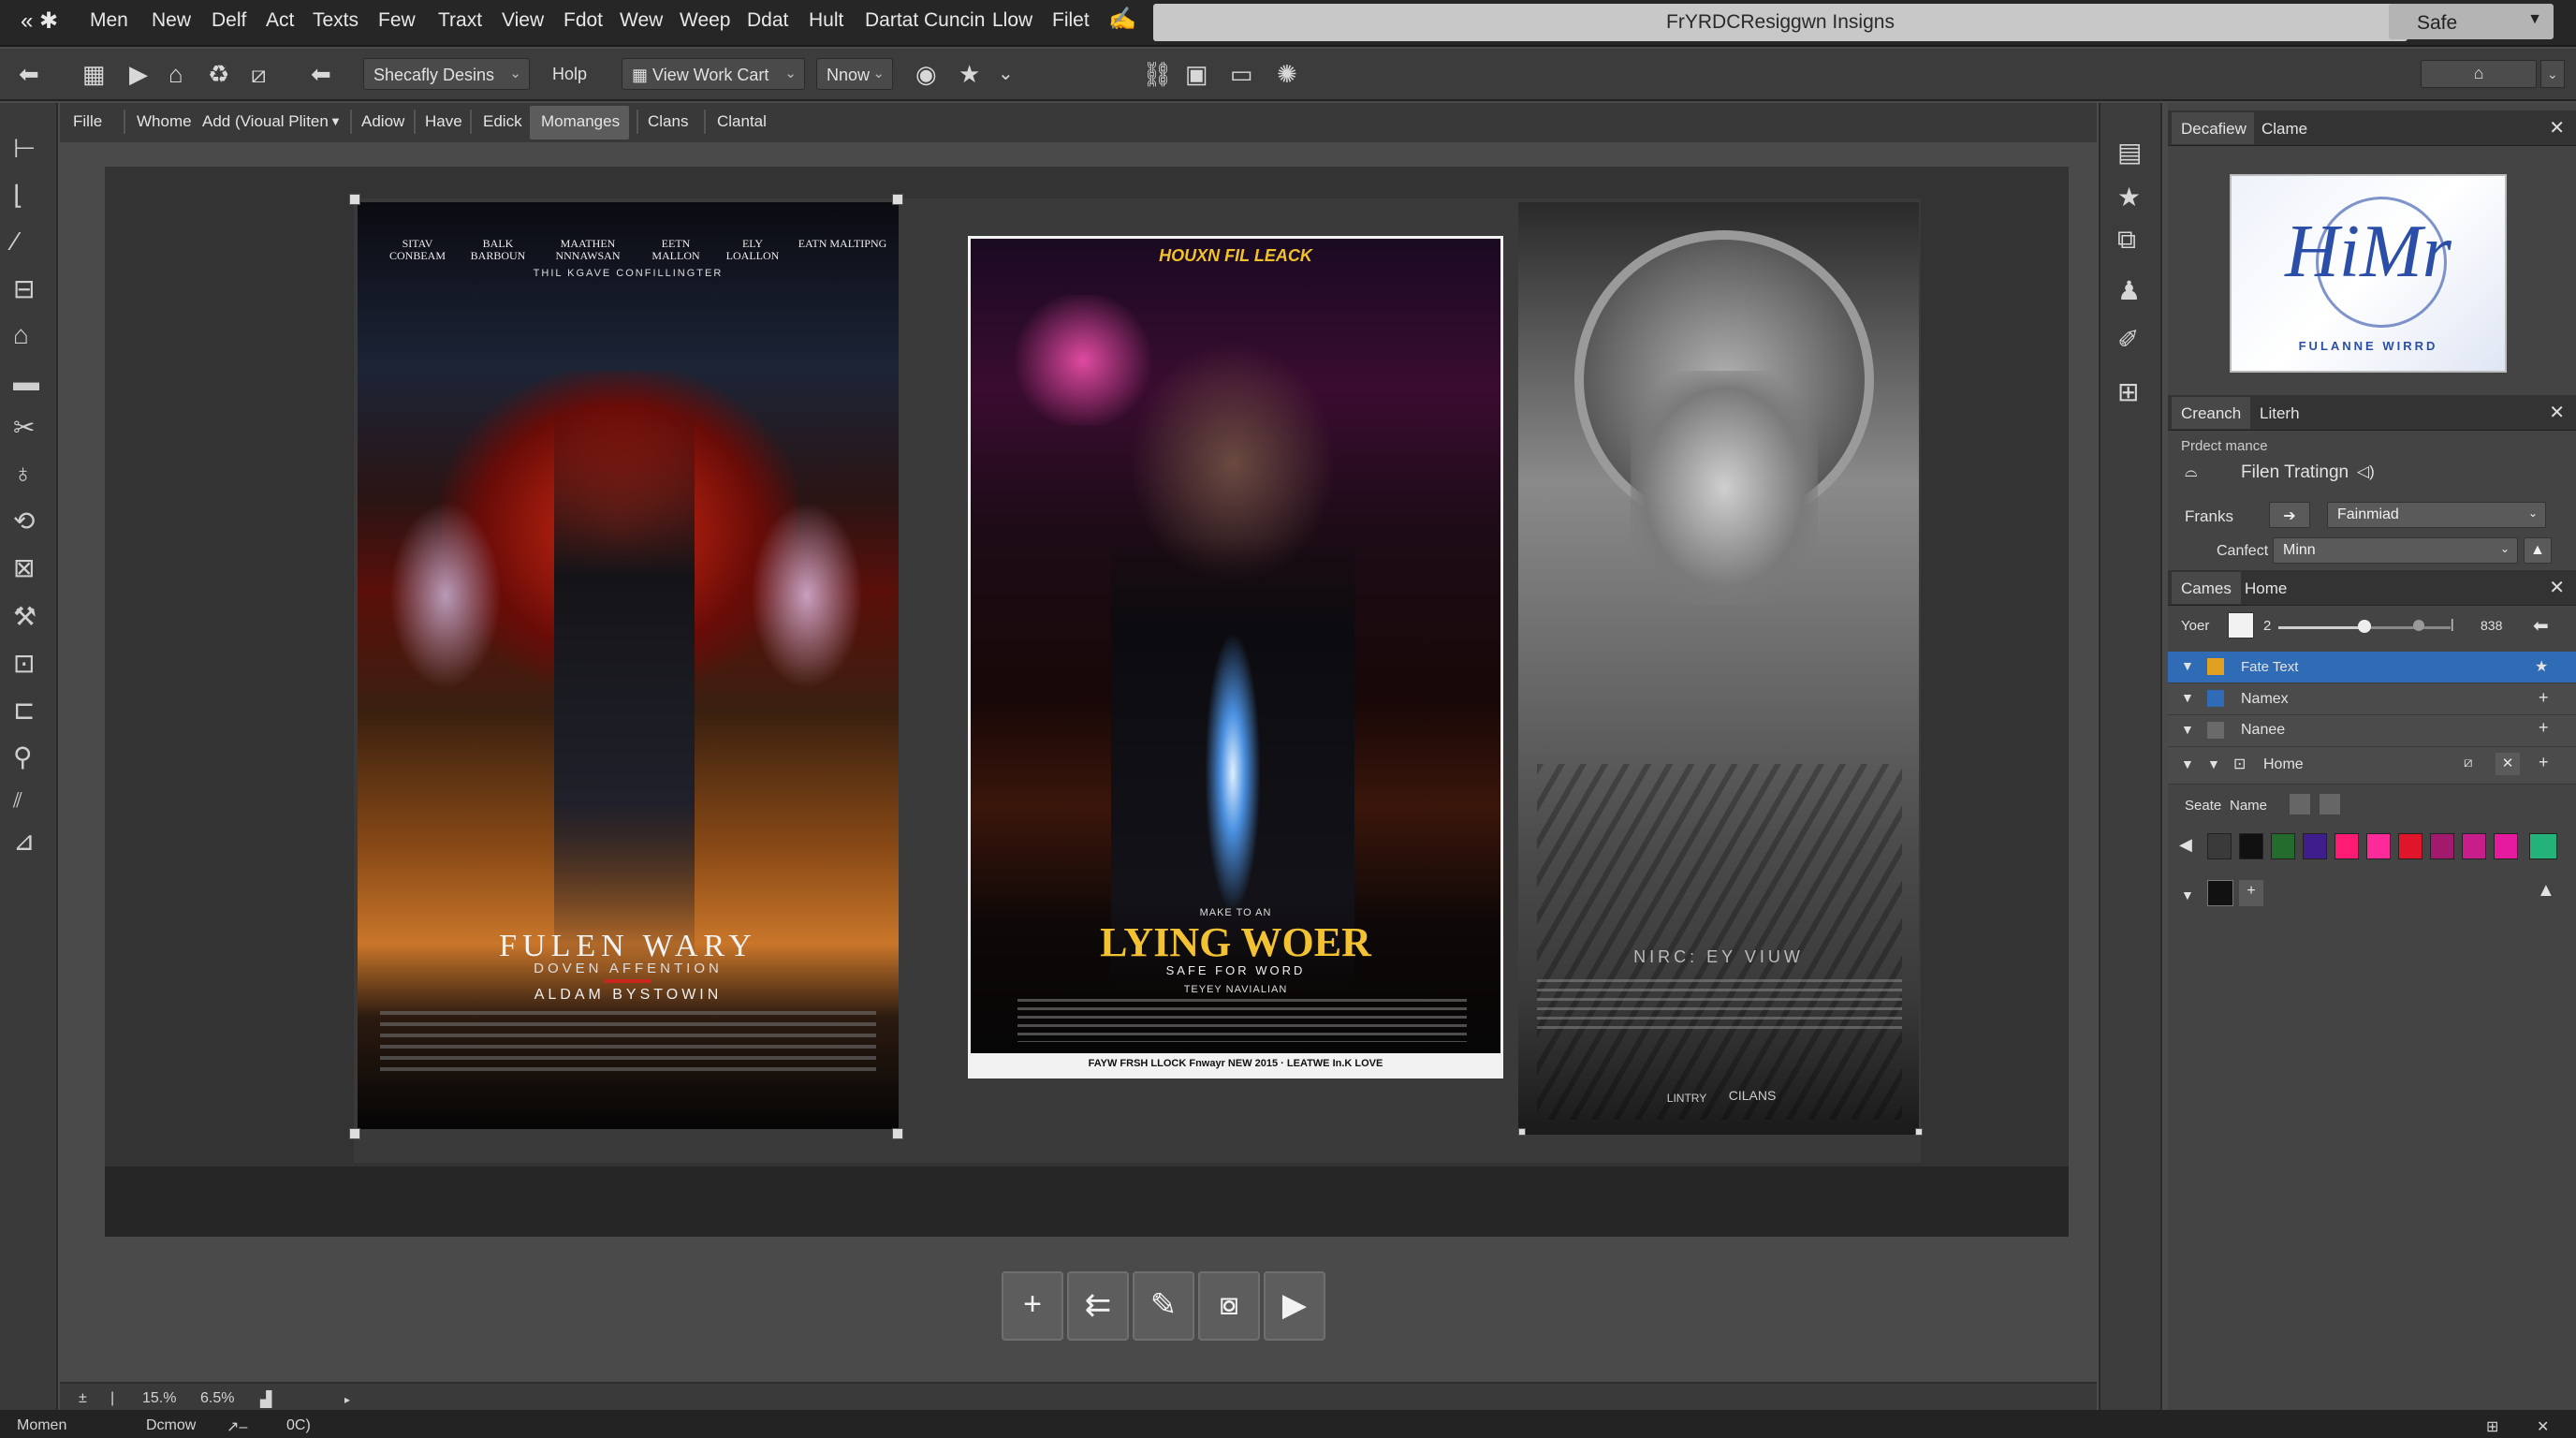 The height and width of the screenshot is (1438, 2576). I want to click on poster-monochrome: NIRC: EY VIUW LINTRY CILANS, so click(1718, 668).